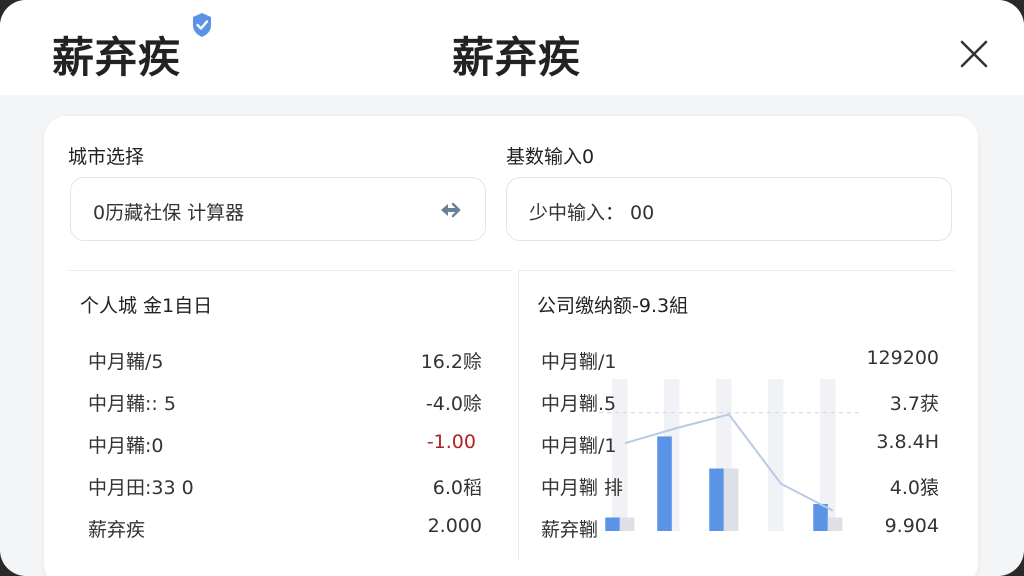 The height and width of the screenshot is (576, 1024). What do you see at coordinates (117, 530) in the screenshot?
I see `personal-row-label: 薪弃疾` at bounding box center [117, 530].